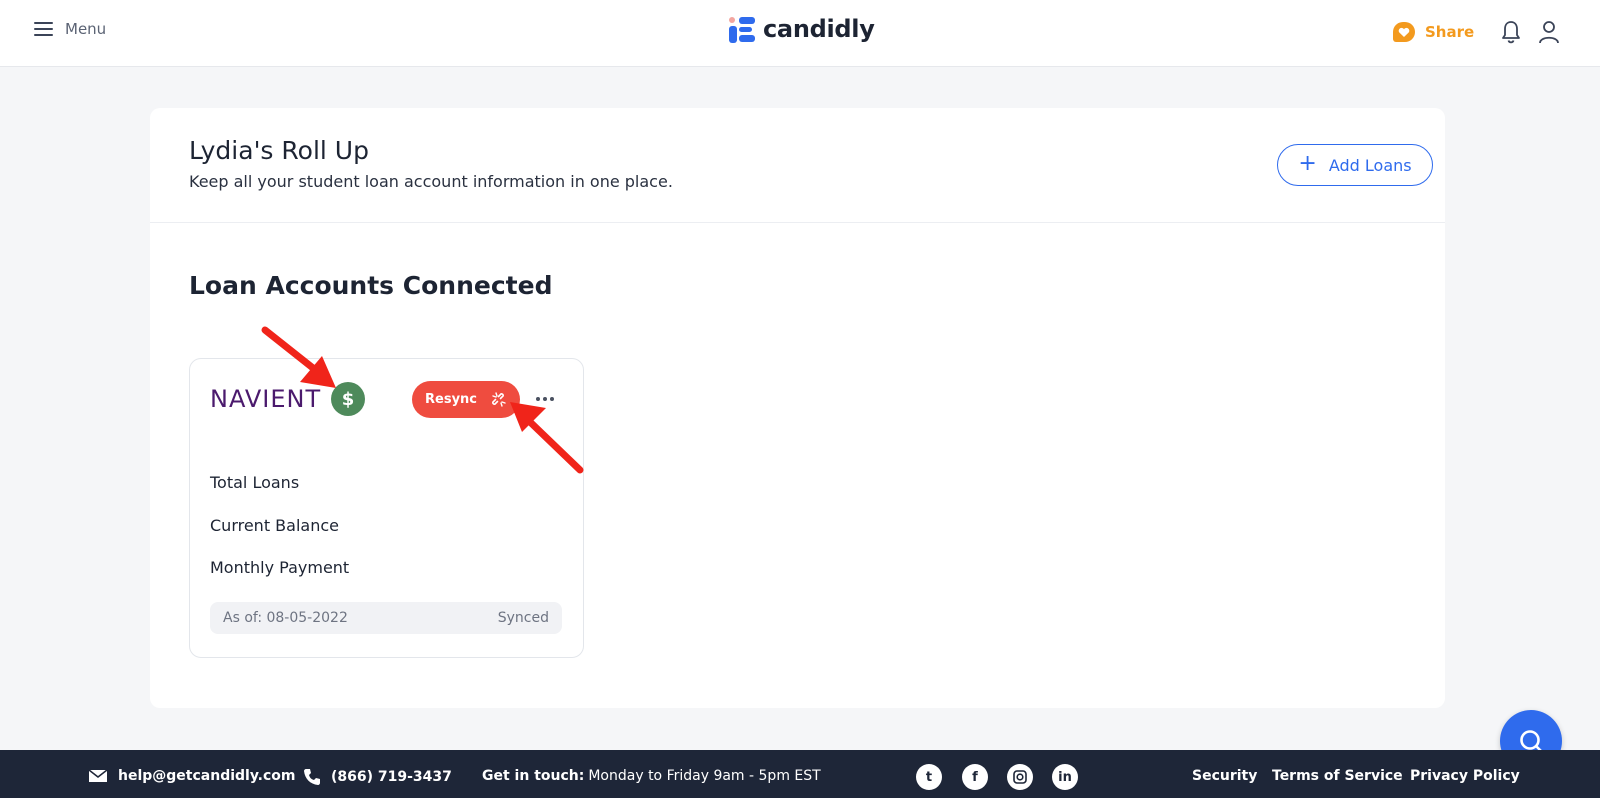 Image resolution: width=1600 pixels, height=798 pixels. Describe the element at coordinates (280, 567) in the screenshot. I see `monthly-payment-label: Monthly Payment` at that location.